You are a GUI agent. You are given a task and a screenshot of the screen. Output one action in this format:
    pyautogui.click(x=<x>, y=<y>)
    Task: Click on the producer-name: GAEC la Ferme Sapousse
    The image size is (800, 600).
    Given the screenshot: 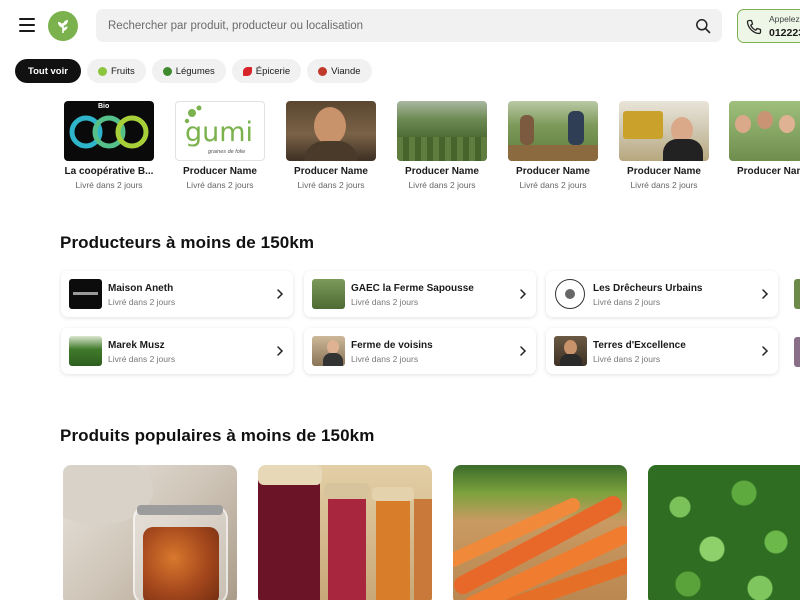 What is the action you would take?
    pyautogui.click(x=412, y=288)
    